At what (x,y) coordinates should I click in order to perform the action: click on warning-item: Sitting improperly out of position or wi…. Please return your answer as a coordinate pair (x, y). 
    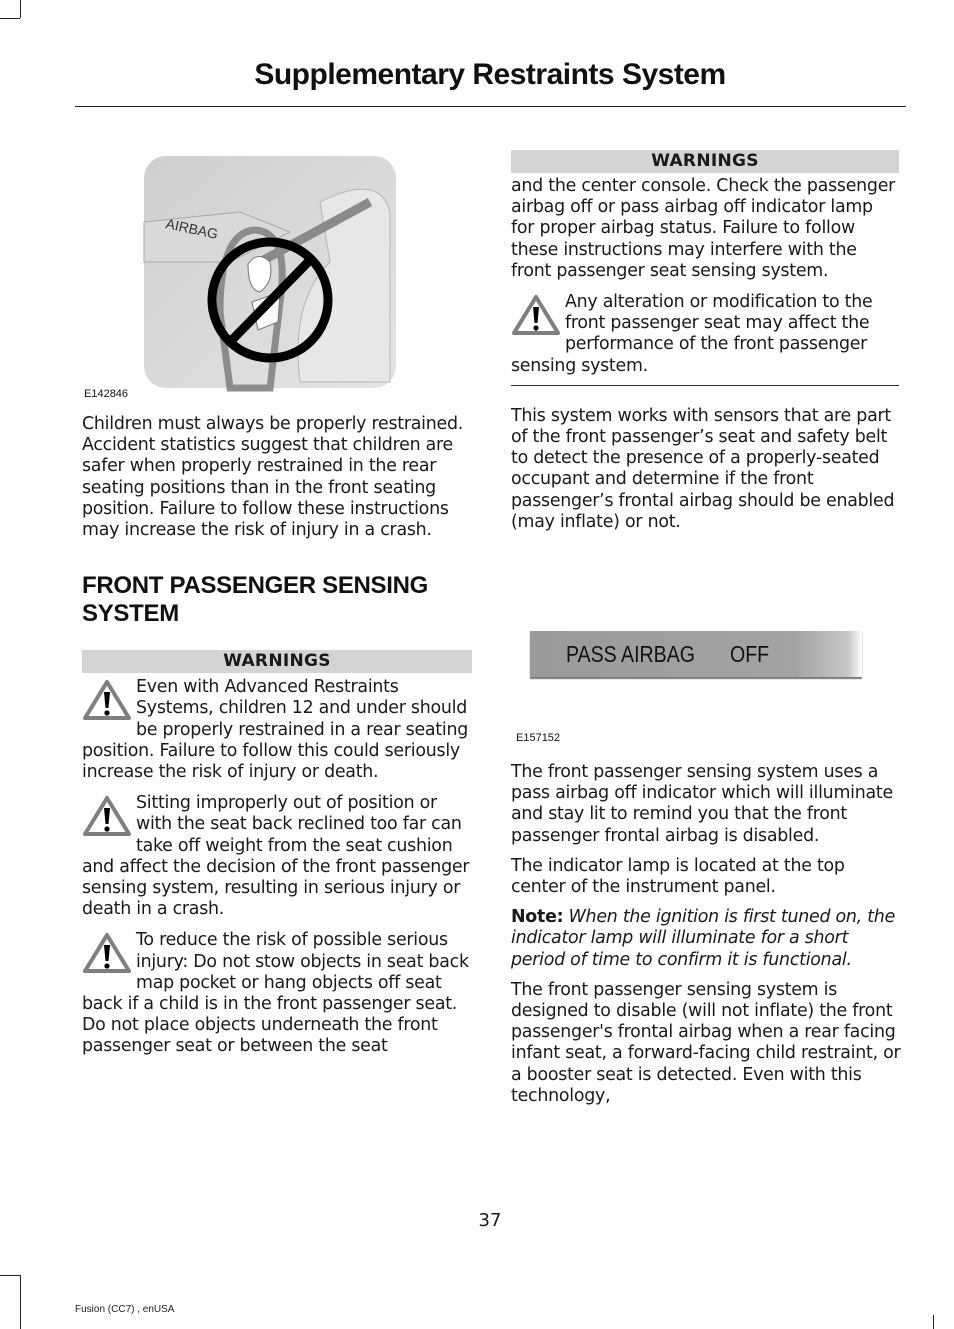
    Looking at the image, I should click on (277, 856).